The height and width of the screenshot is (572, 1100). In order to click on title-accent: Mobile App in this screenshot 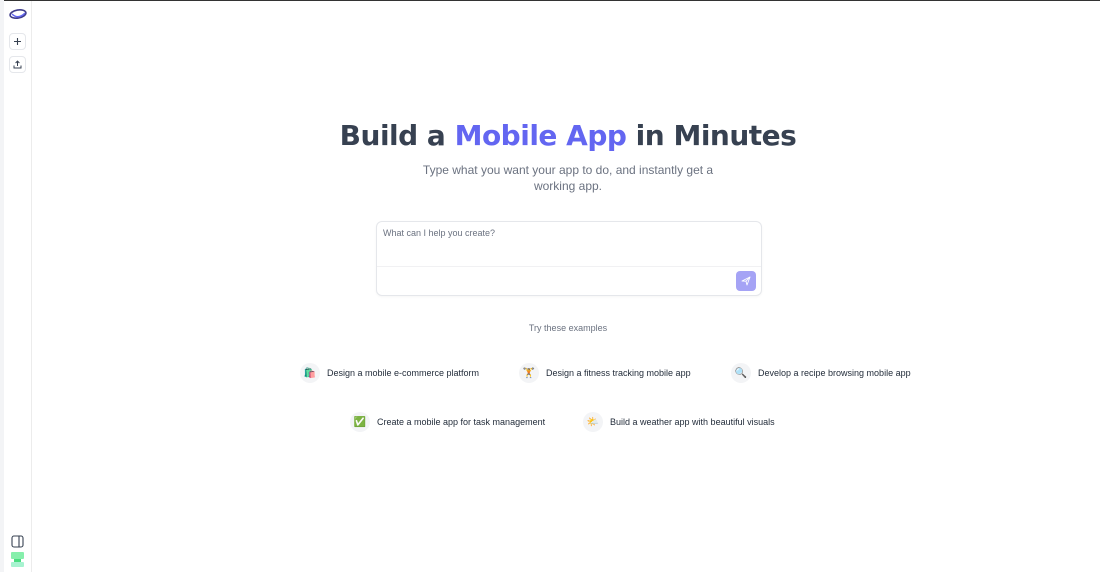, I will do `click(540, 135)`.